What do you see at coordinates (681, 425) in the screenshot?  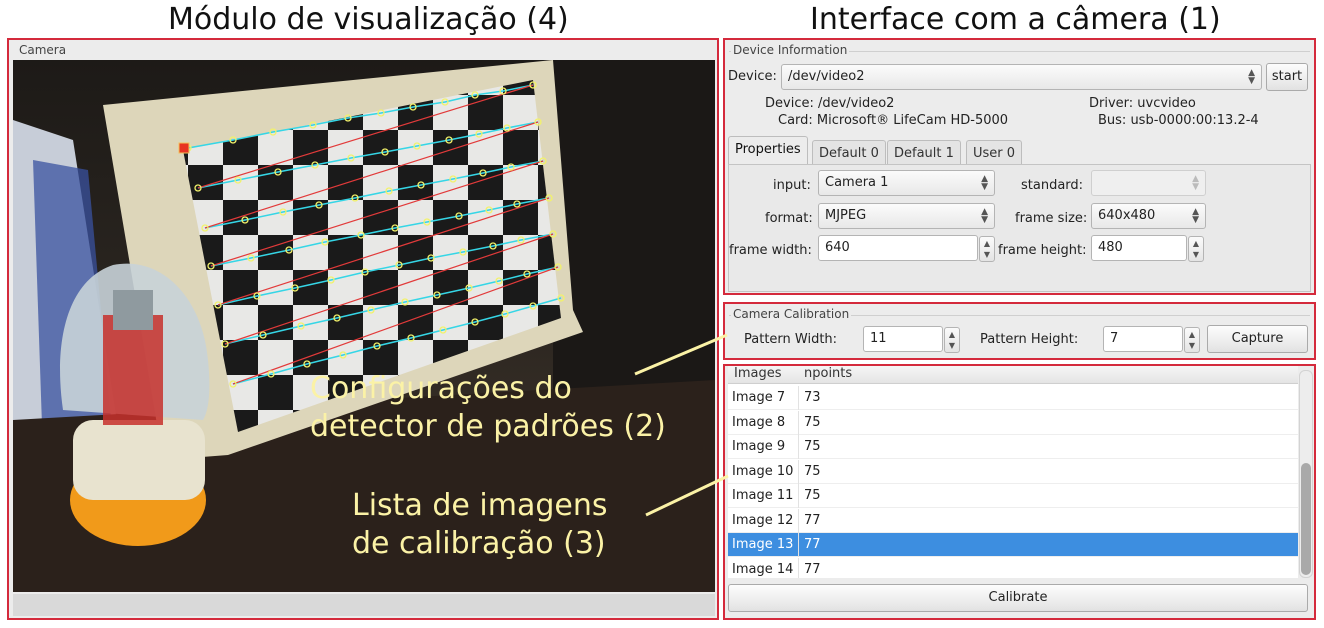 I see `annotation-pointer-lines` at bounding box center [681, 425].